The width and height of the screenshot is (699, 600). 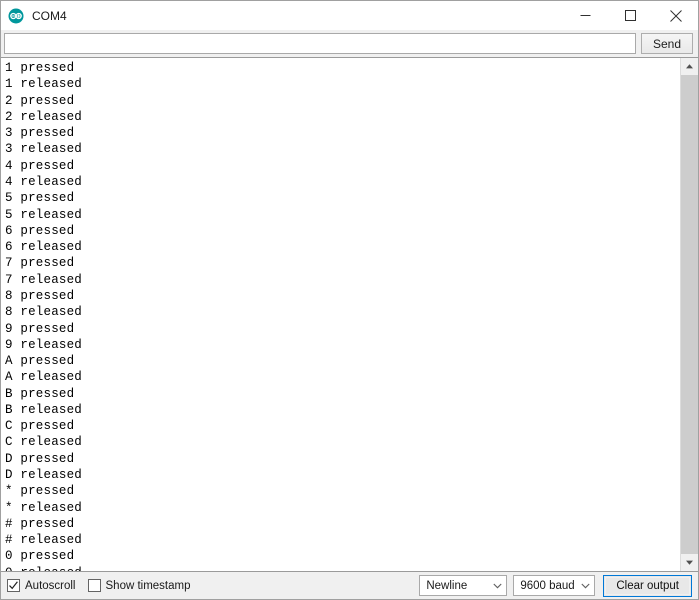 I want to click on output-line: B pressed, so click(x=40, y=393).